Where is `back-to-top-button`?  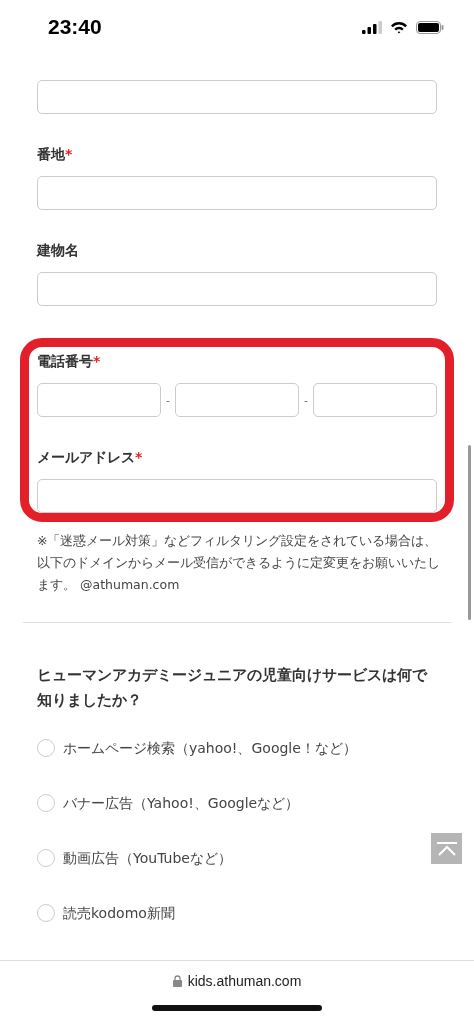
back-to-top-button is located at coordinates (446, 848).